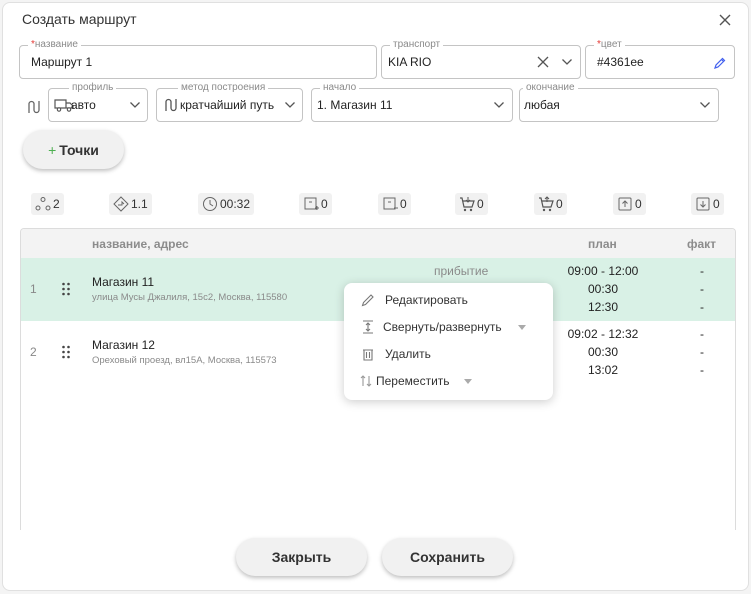  I want to click on trash-icon, so click(368, 355).